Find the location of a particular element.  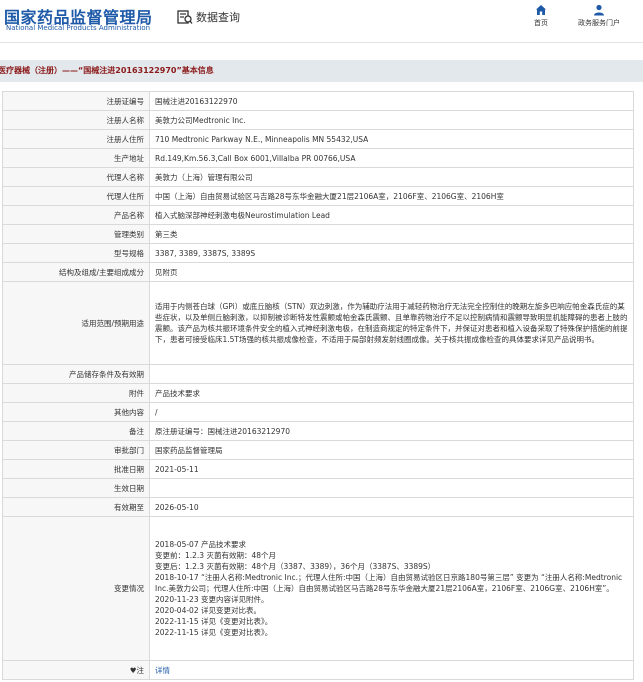

value-models: 3387, 3389, 3387S, 3389S is located at coordinates (391, 253).